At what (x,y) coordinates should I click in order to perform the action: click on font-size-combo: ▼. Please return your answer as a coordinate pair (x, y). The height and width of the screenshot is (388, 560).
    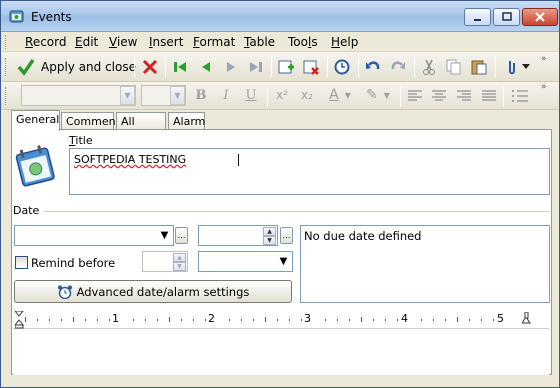
    Looking at the image, I should click on (163, 95).